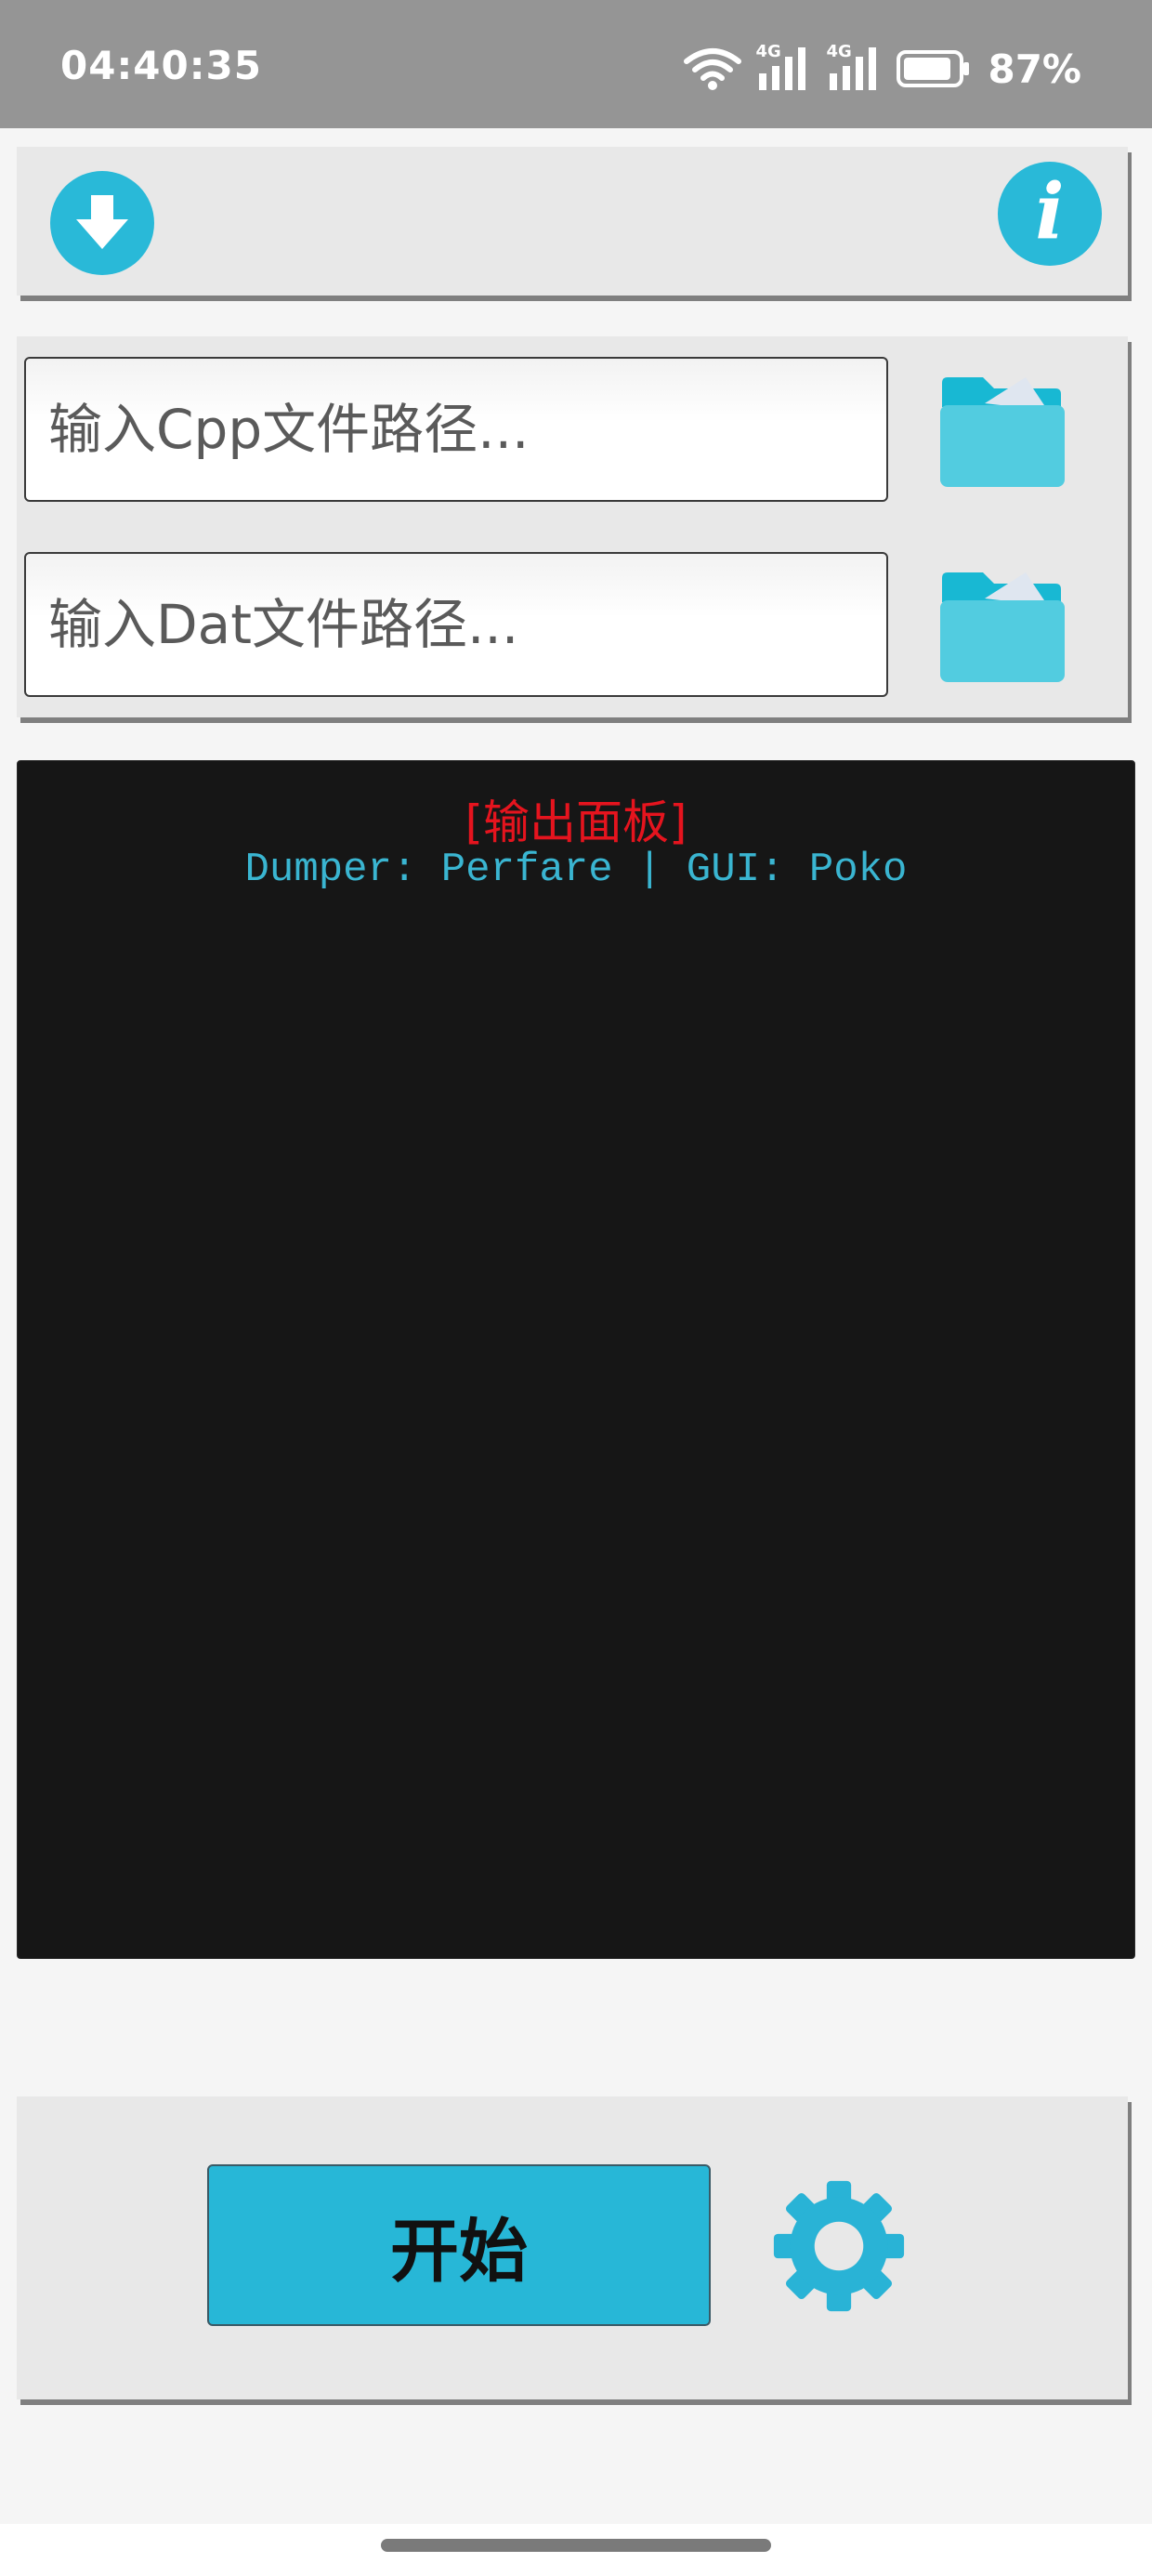 This screenshot has height=2576, width=1152. Describe the element at coordinates (1001, 625) in the screenshot. I see `dat-folder-icon` at that location.